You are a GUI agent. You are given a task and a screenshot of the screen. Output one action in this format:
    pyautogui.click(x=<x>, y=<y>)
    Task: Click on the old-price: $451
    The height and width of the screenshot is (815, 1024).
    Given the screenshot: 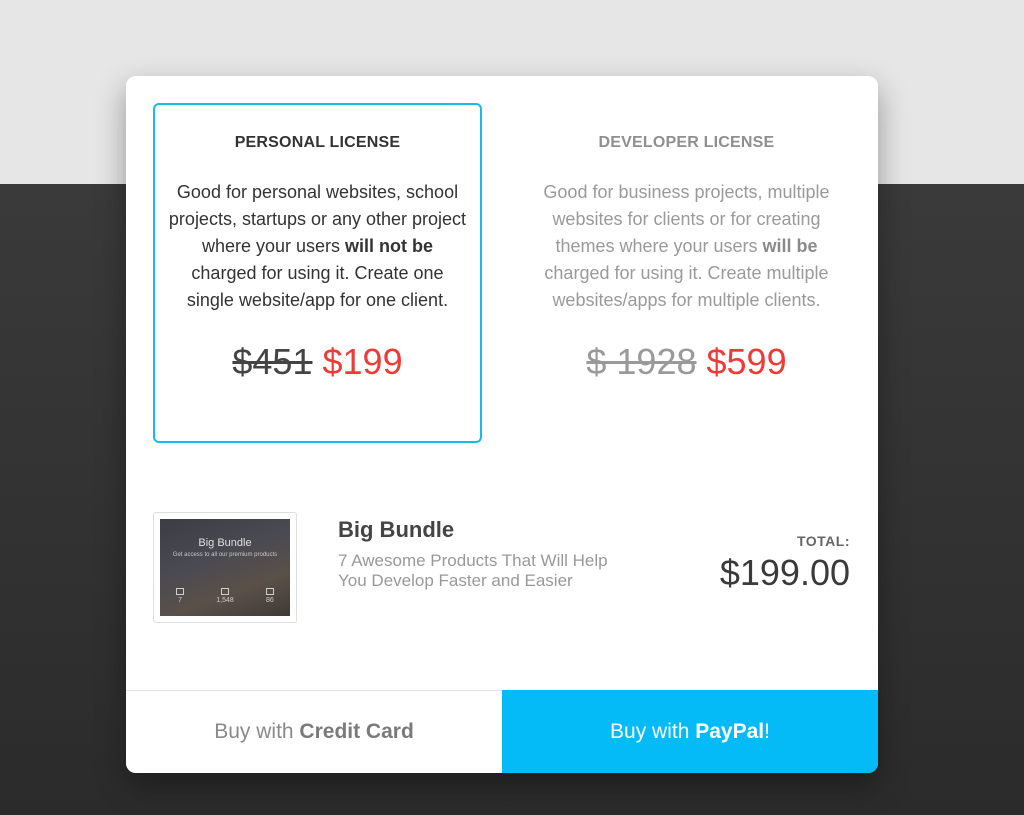 What is the action you would take?
    pyautogui.click(x=272, y=361)
    